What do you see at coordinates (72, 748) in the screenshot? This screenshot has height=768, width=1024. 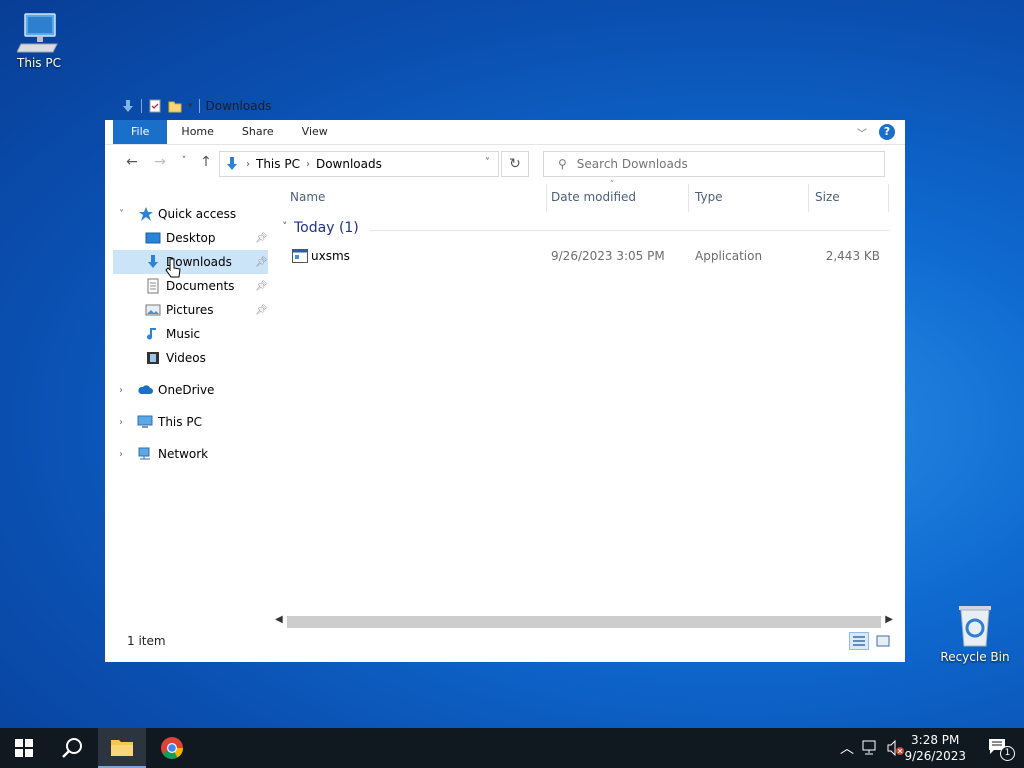 I see `search-button` at bounding box center [72, 748].